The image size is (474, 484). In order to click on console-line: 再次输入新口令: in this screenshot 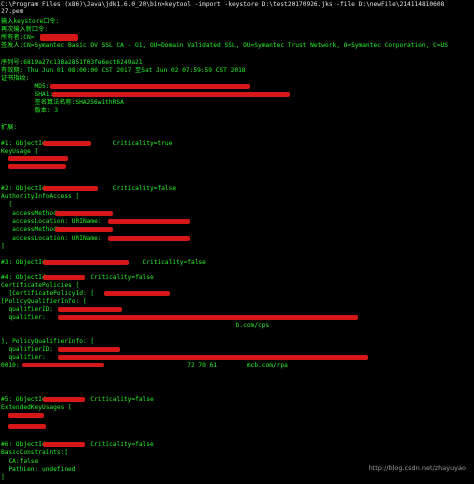, I will do `click(25, 29)`.